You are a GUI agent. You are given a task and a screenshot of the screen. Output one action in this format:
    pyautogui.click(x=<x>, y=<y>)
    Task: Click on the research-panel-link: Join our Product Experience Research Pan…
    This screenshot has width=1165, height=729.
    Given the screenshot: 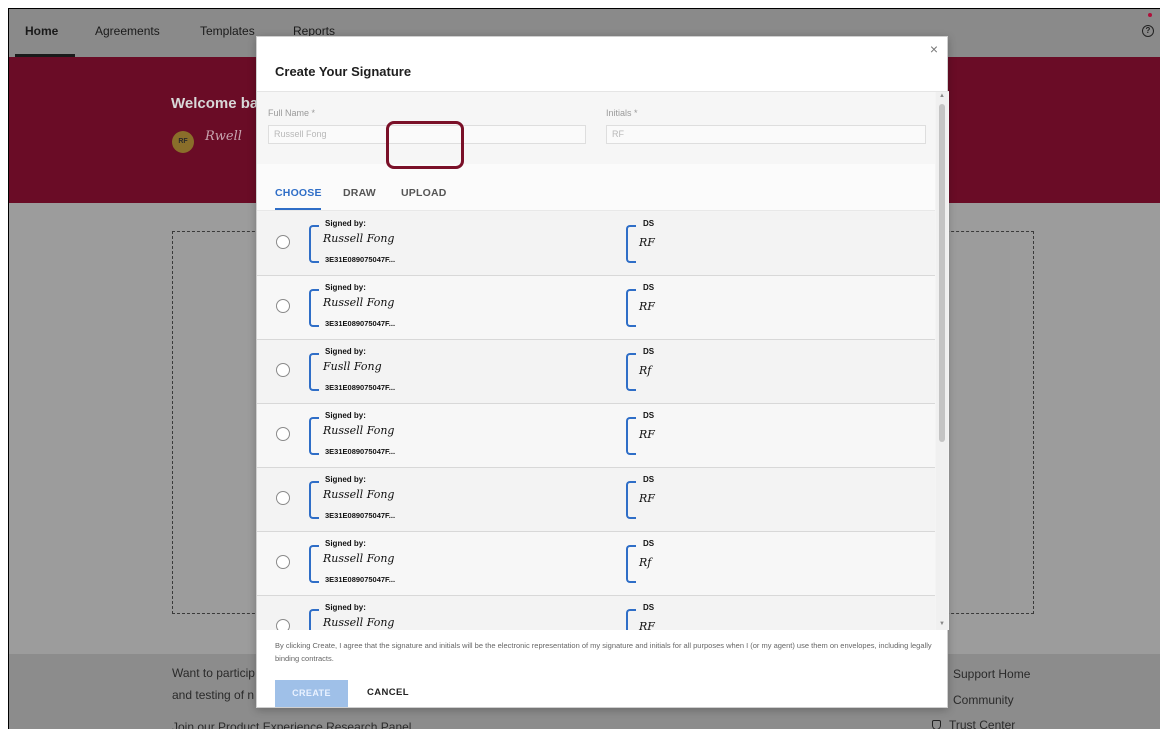 What is the action you would take?
    pyautogui.click(x=291, y=724)
    